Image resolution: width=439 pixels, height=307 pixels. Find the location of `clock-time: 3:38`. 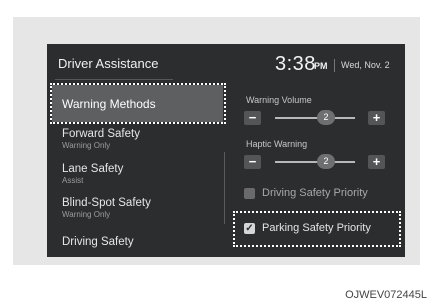

clock-time: 3:38 is located at coordinates (295, 64).